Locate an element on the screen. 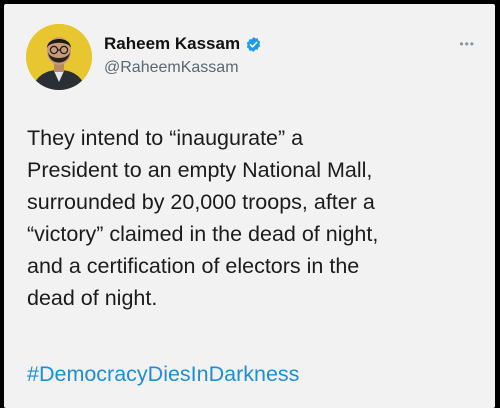  author-name-row: Raheem Kassam is located at coordinates (183, 44).